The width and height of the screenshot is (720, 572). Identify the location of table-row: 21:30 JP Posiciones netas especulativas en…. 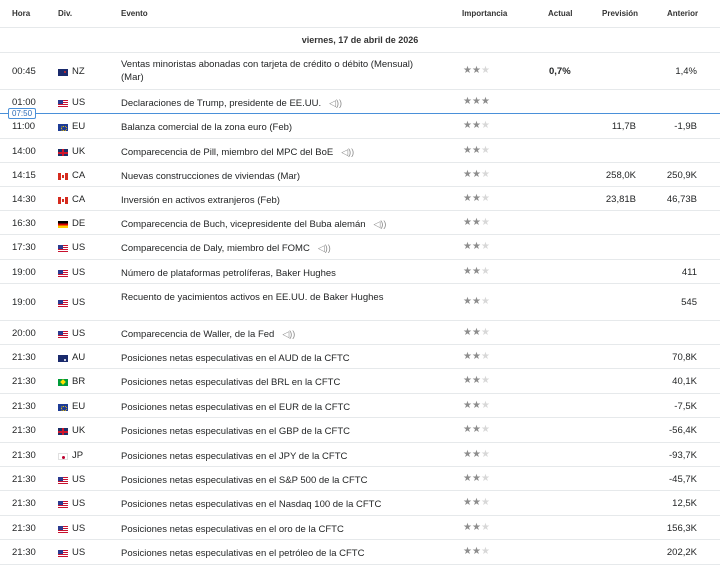
(360, 455).